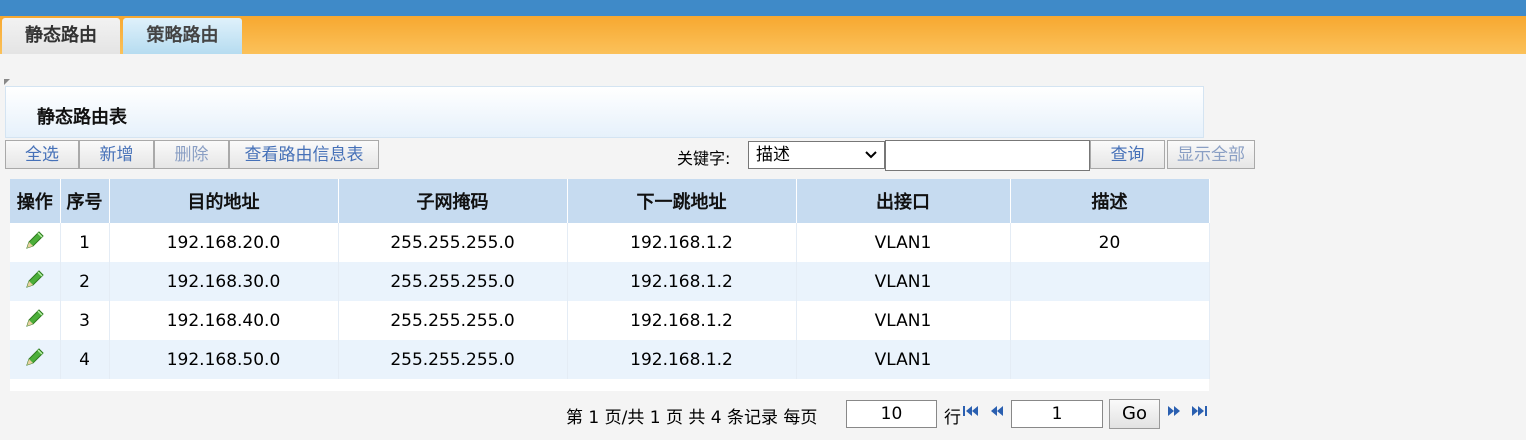 This screenshot has height=440, width=1526. I want to click on view-route-info-button: 查看路由信息表, so click(304, 154).